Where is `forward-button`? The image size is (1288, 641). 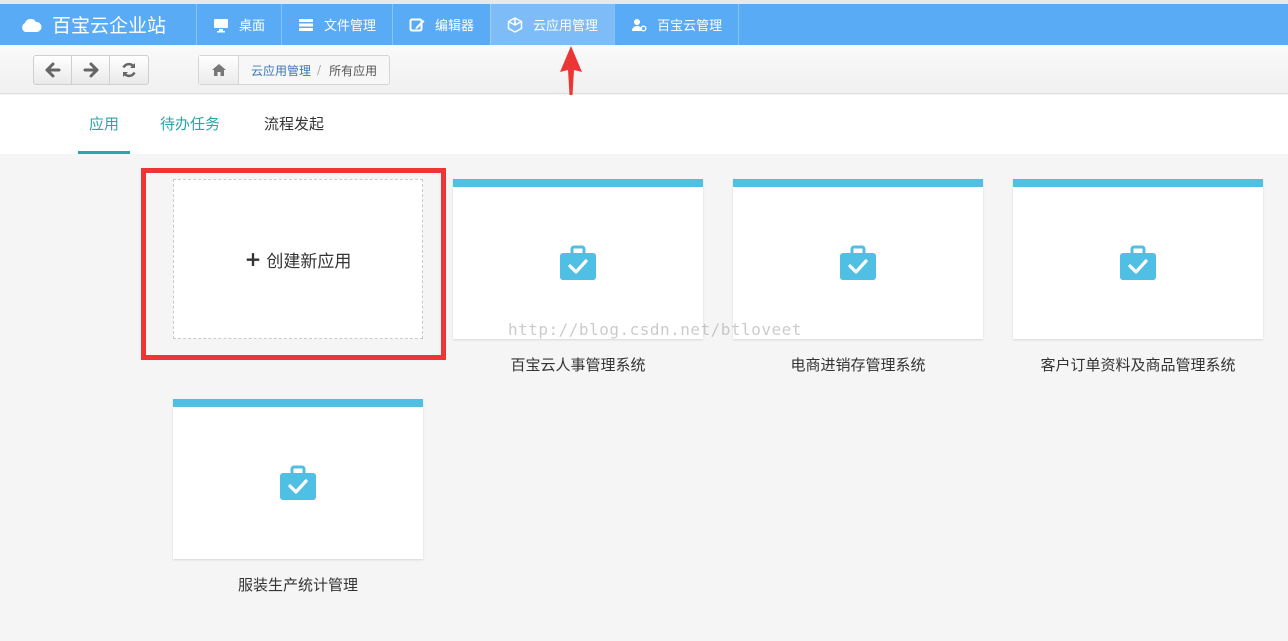
forward-button is located at coordinates (91, 70).